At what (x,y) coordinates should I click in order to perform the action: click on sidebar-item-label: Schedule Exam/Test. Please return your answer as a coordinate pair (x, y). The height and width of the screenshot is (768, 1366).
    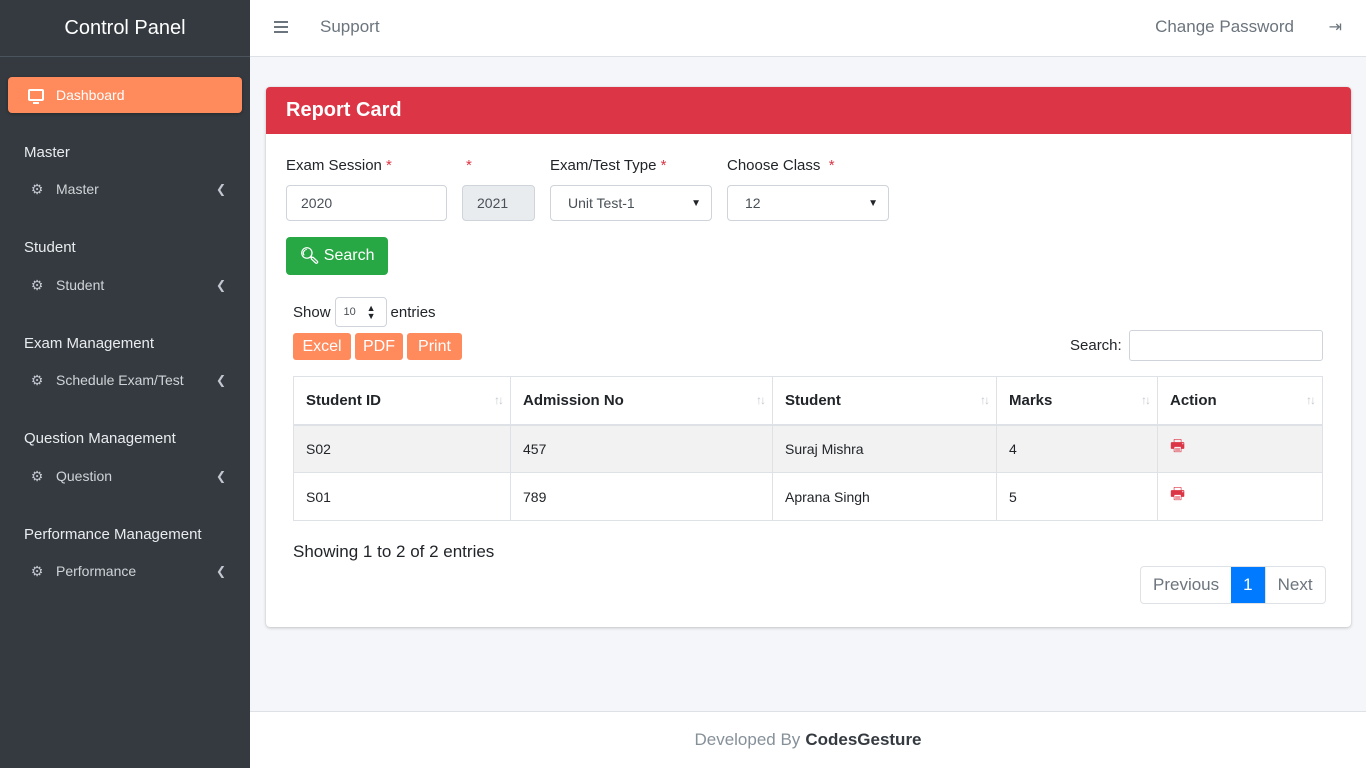
    Looking at the image, I should click on (120, 380).